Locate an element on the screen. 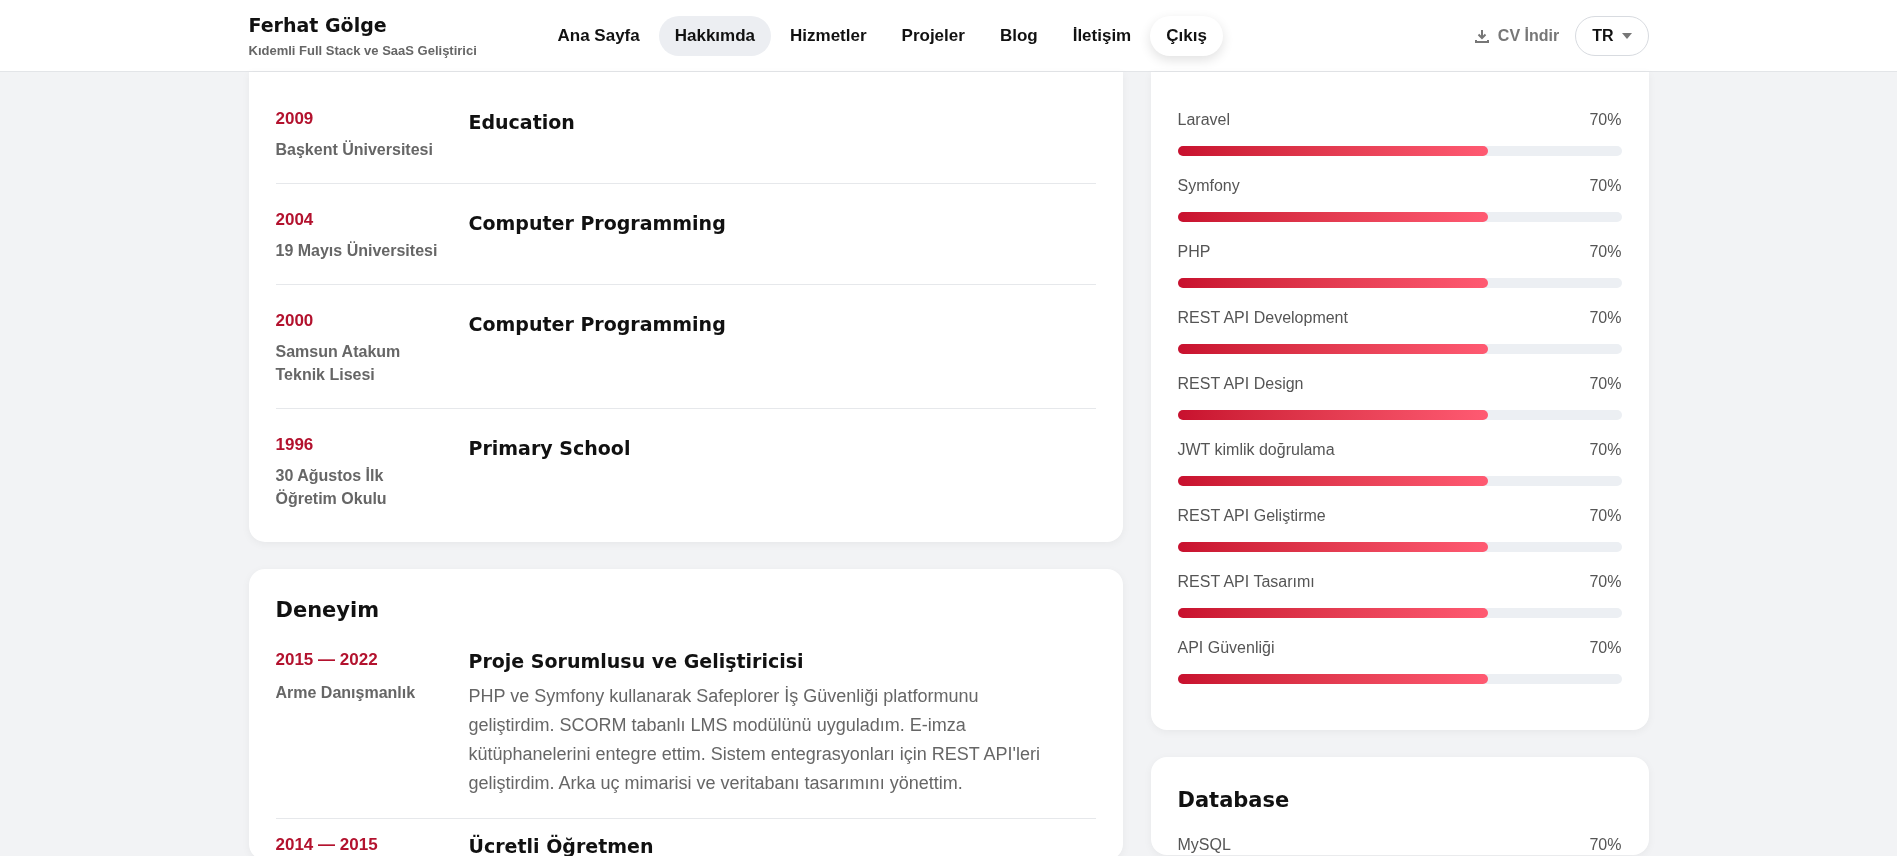  nav-link: Çıkış is located at coordinates (1186, 35).